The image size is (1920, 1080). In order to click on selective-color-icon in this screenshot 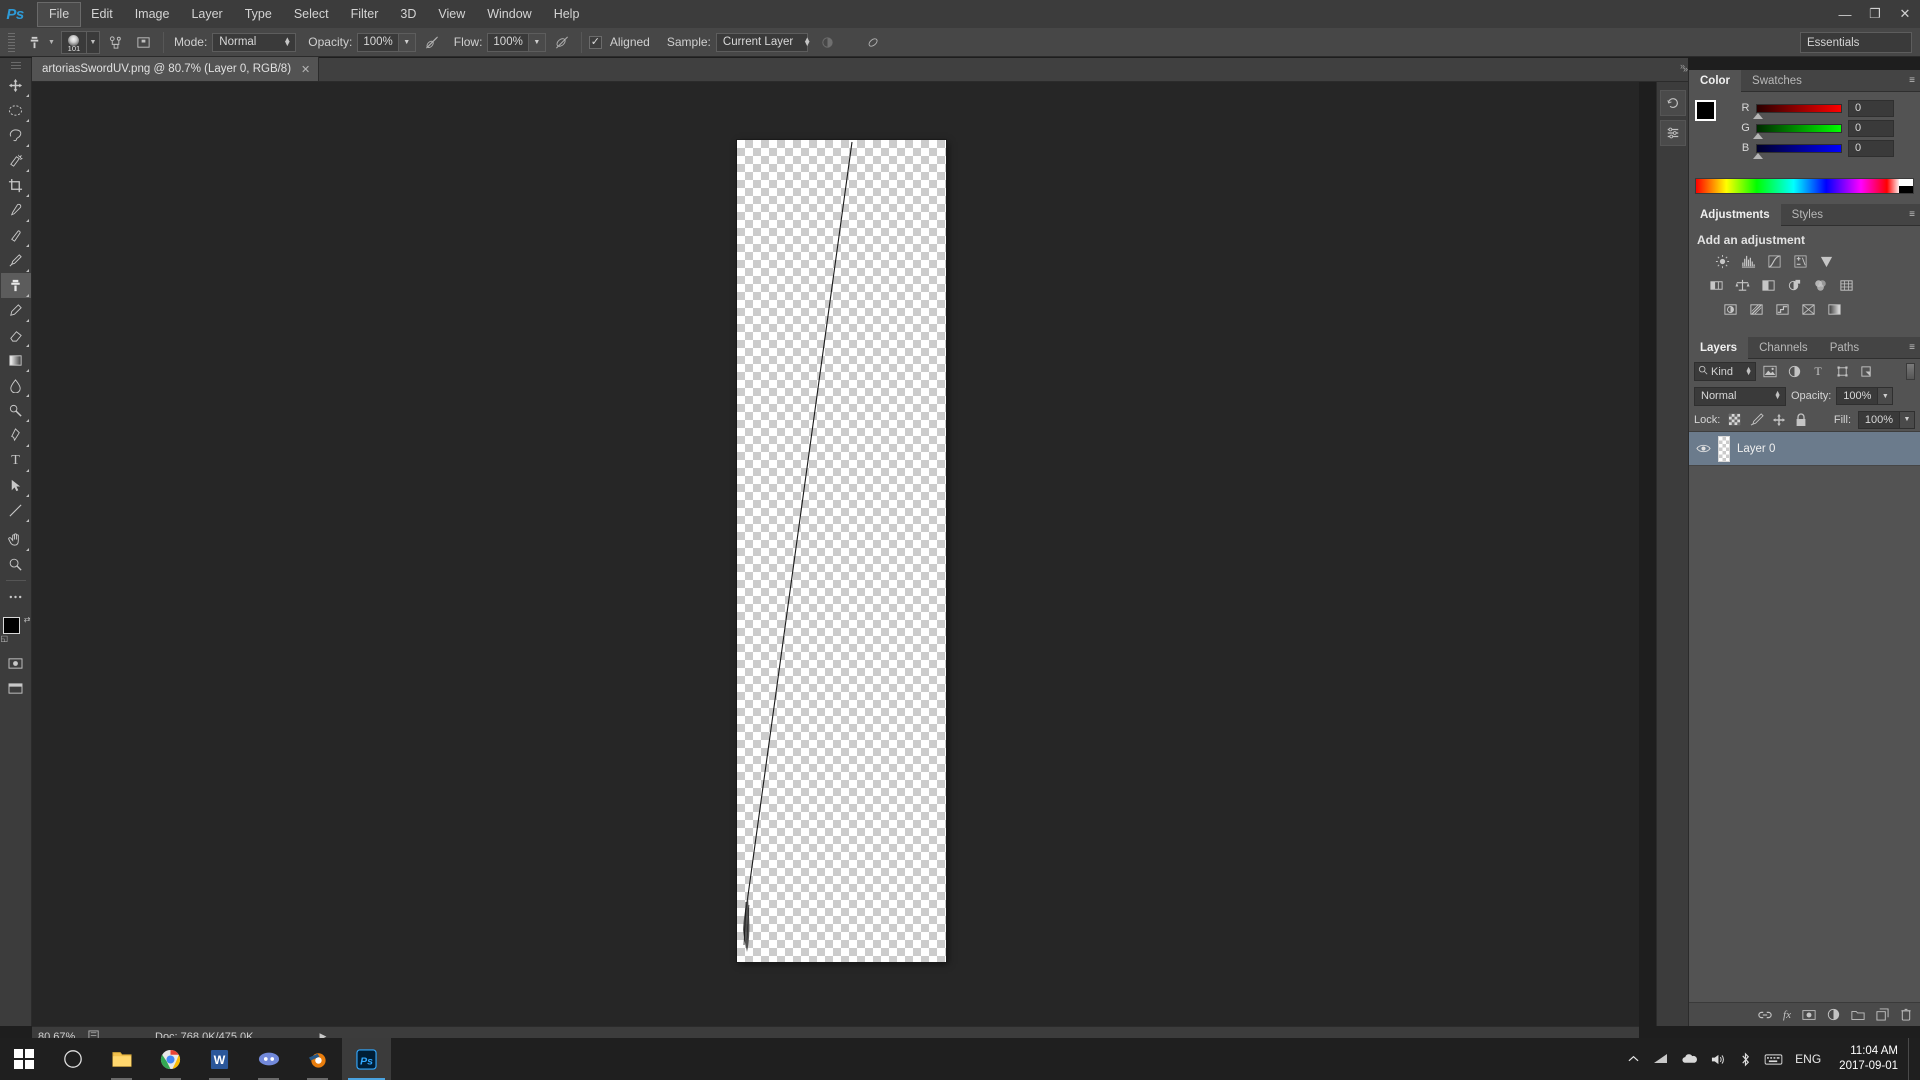, I will do `click(1808, 309)`.